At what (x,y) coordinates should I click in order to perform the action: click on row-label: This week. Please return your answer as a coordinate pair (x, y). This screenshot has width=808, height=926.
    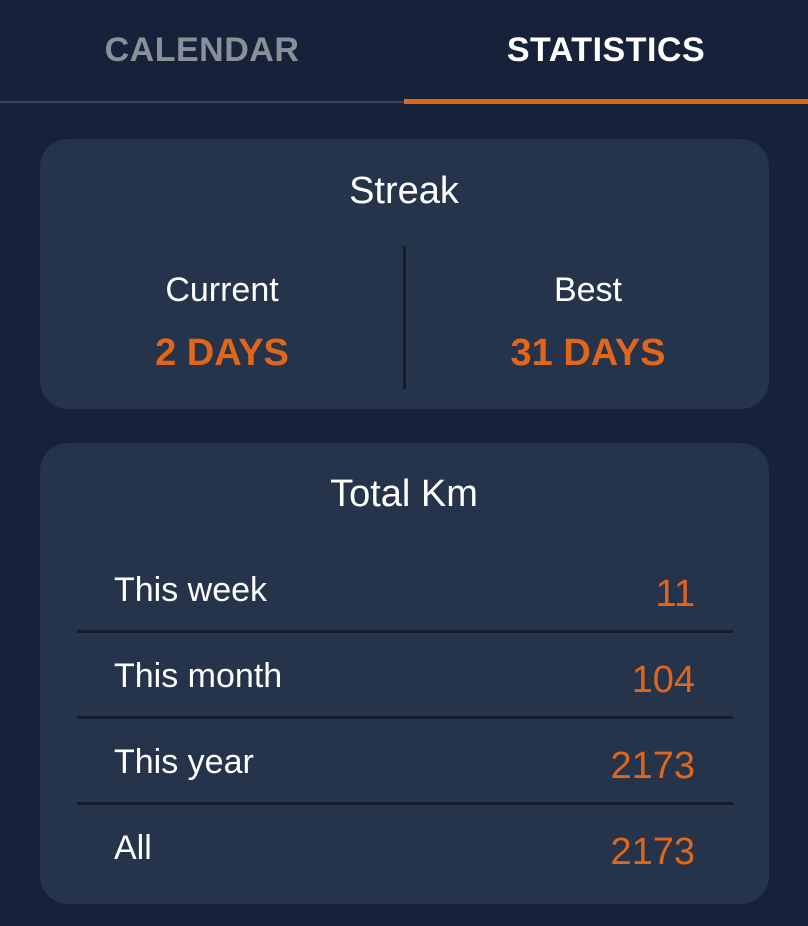
    Looking at the image, I should click on (191, 590).